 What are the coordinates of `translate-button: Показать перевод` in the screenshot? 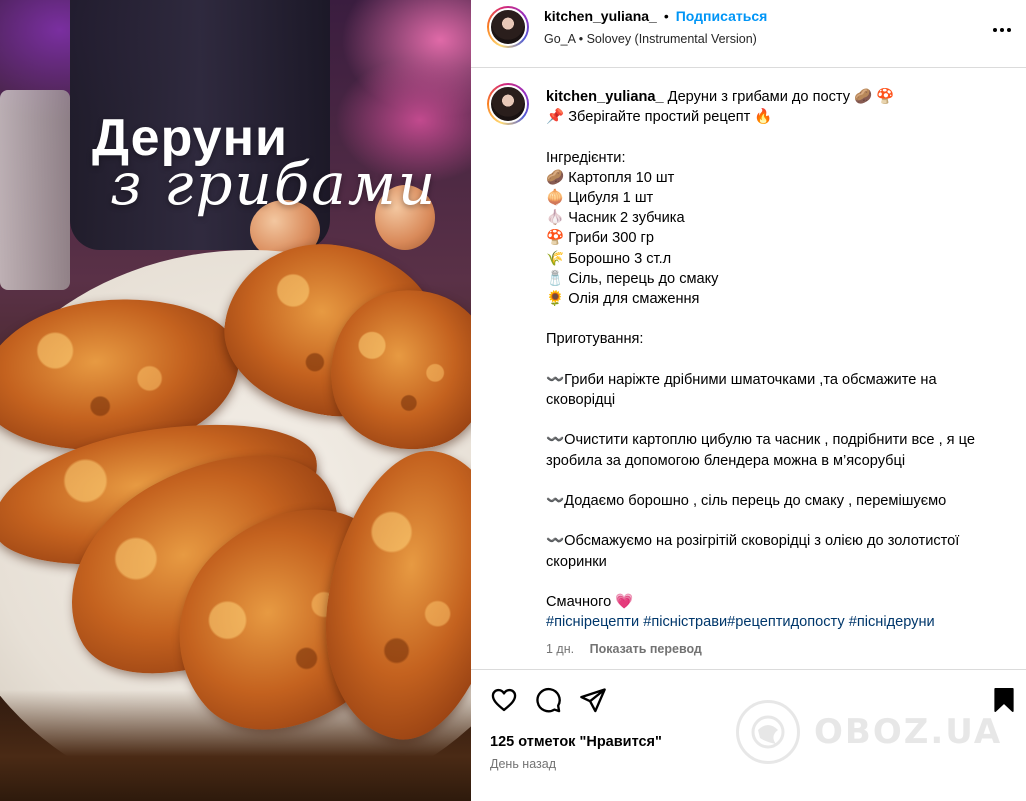 It's located at (646, 649).